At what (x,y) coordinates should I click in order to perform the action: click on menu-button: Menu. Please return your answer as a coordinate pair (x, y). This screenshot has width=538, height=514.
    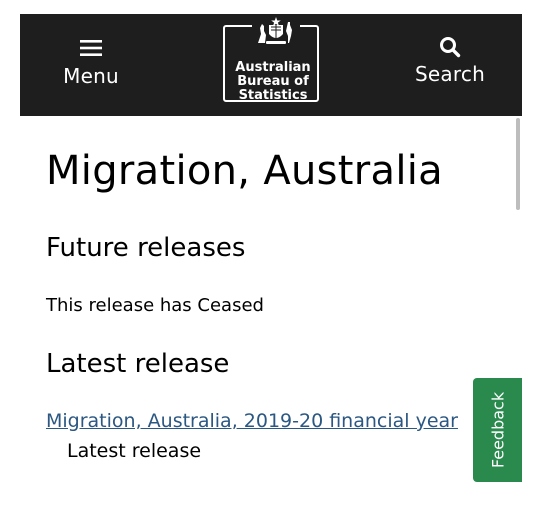
    Looking at the image, I should click on (91, 64).